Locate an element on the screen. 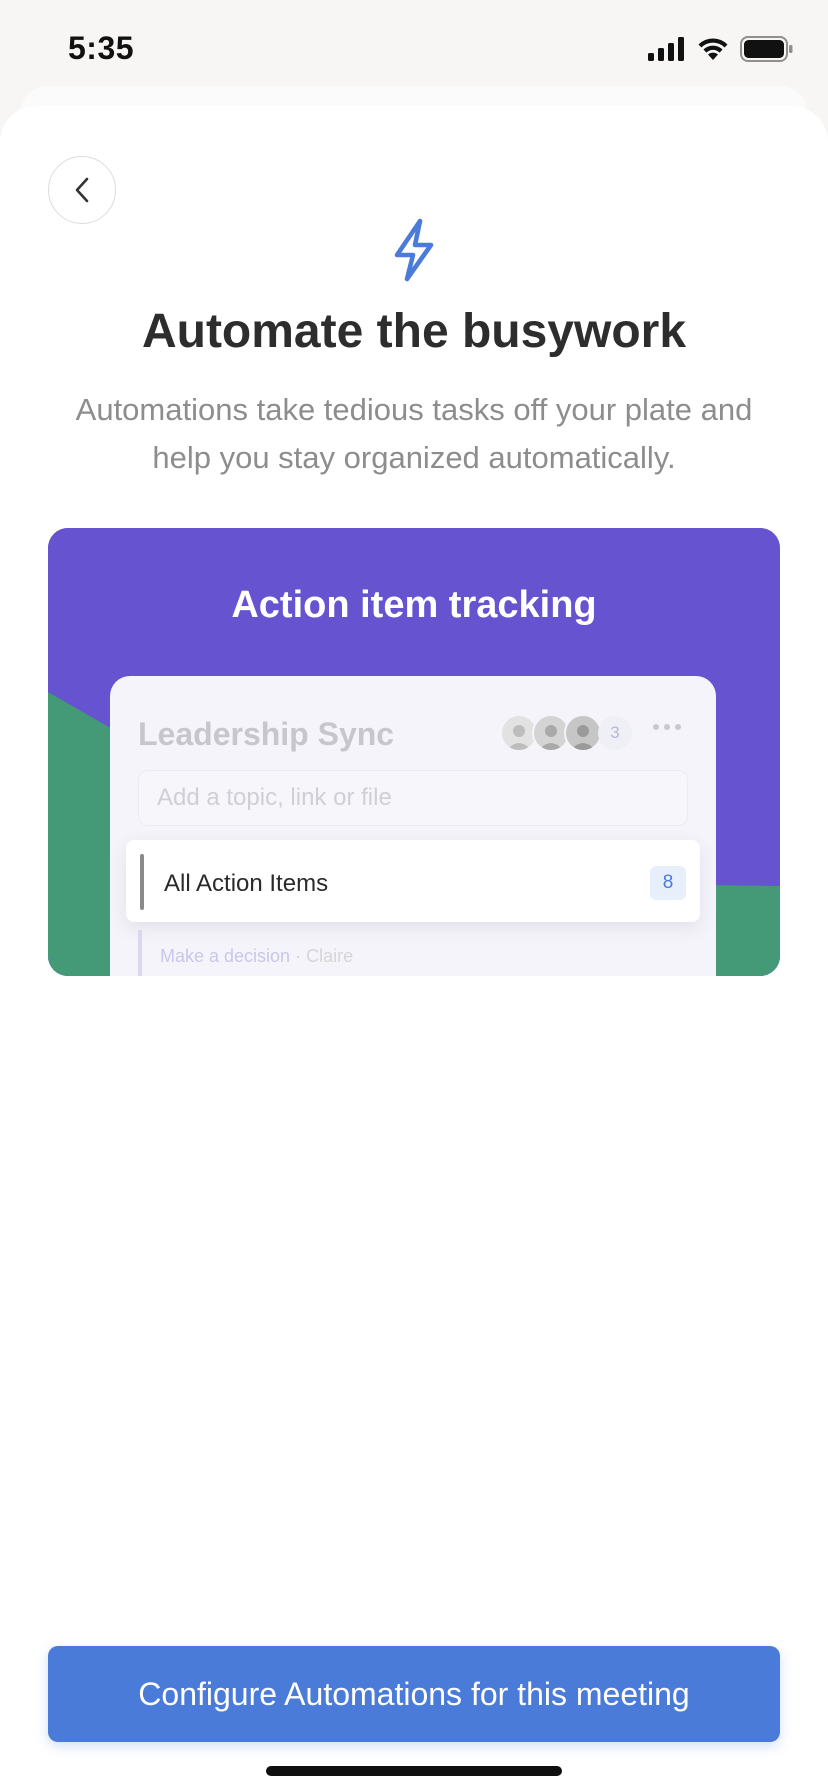  action-item-text: Make a decision · Claire is located at coordinates (256, 956).